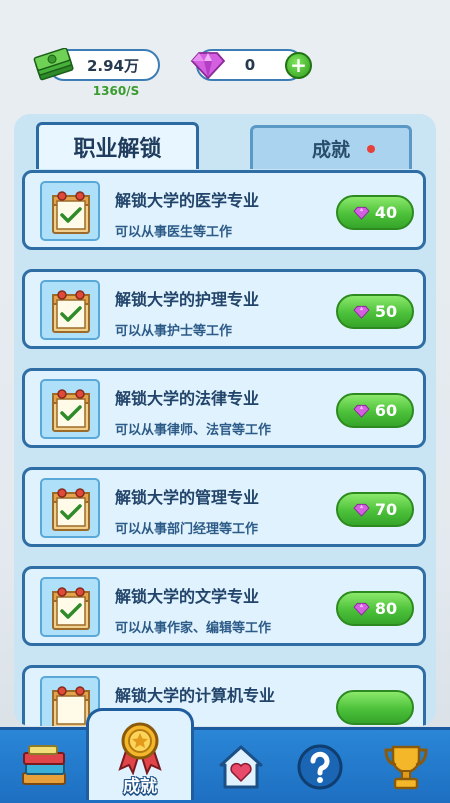 The width and height of the screenshot is (450, 803). What do you see at coordinates (386, 608) in the screenshot?
I see `unlock-price: 80` at bounding box center [386, 608].